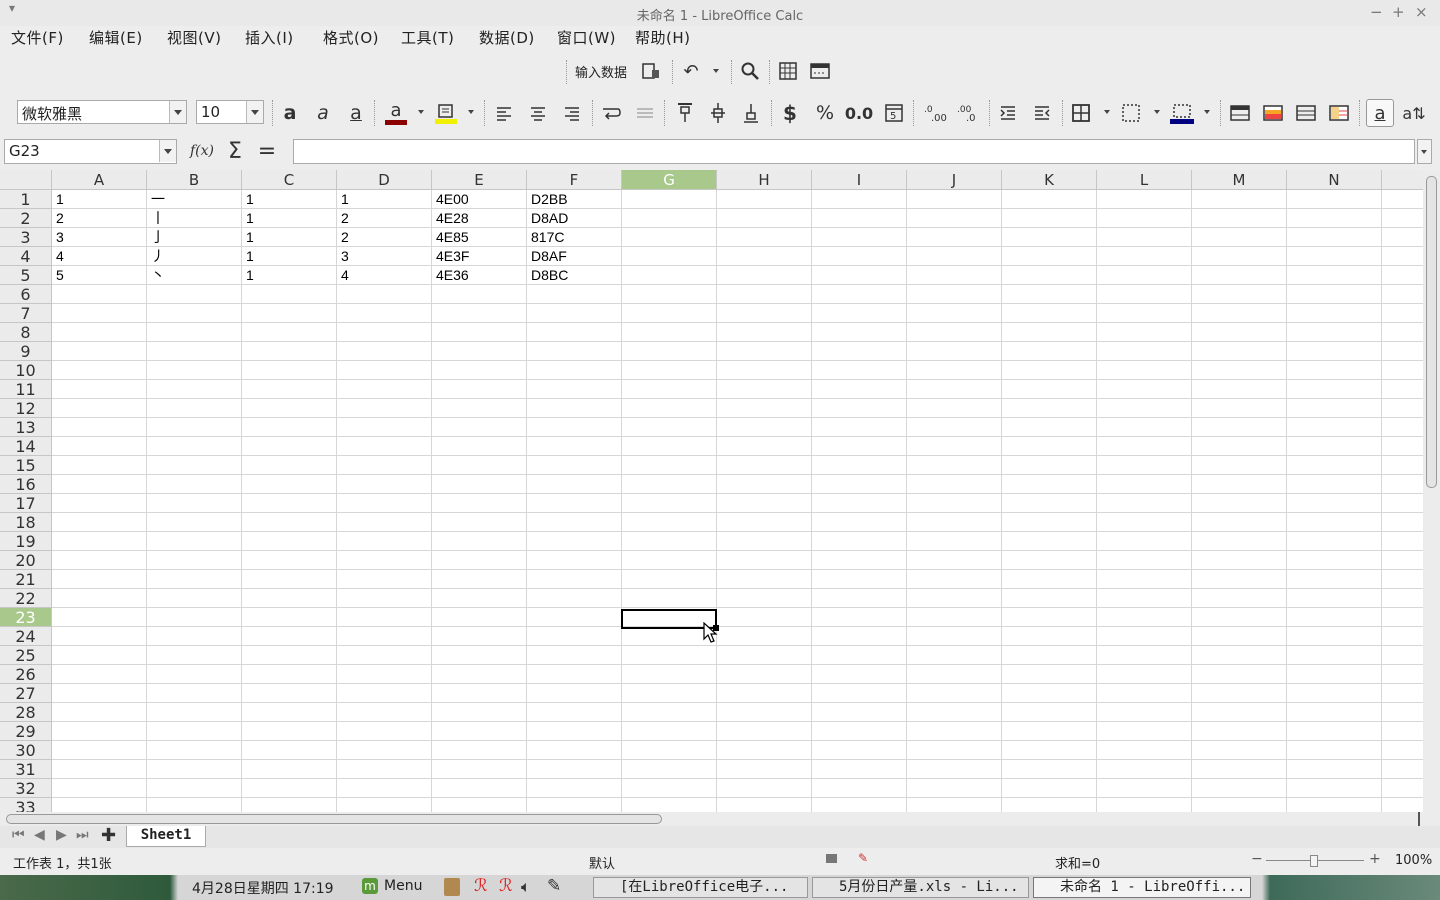 This screenshot has height=900, width=1440. I want to click on row-header-23: 23, so click(26, 617).